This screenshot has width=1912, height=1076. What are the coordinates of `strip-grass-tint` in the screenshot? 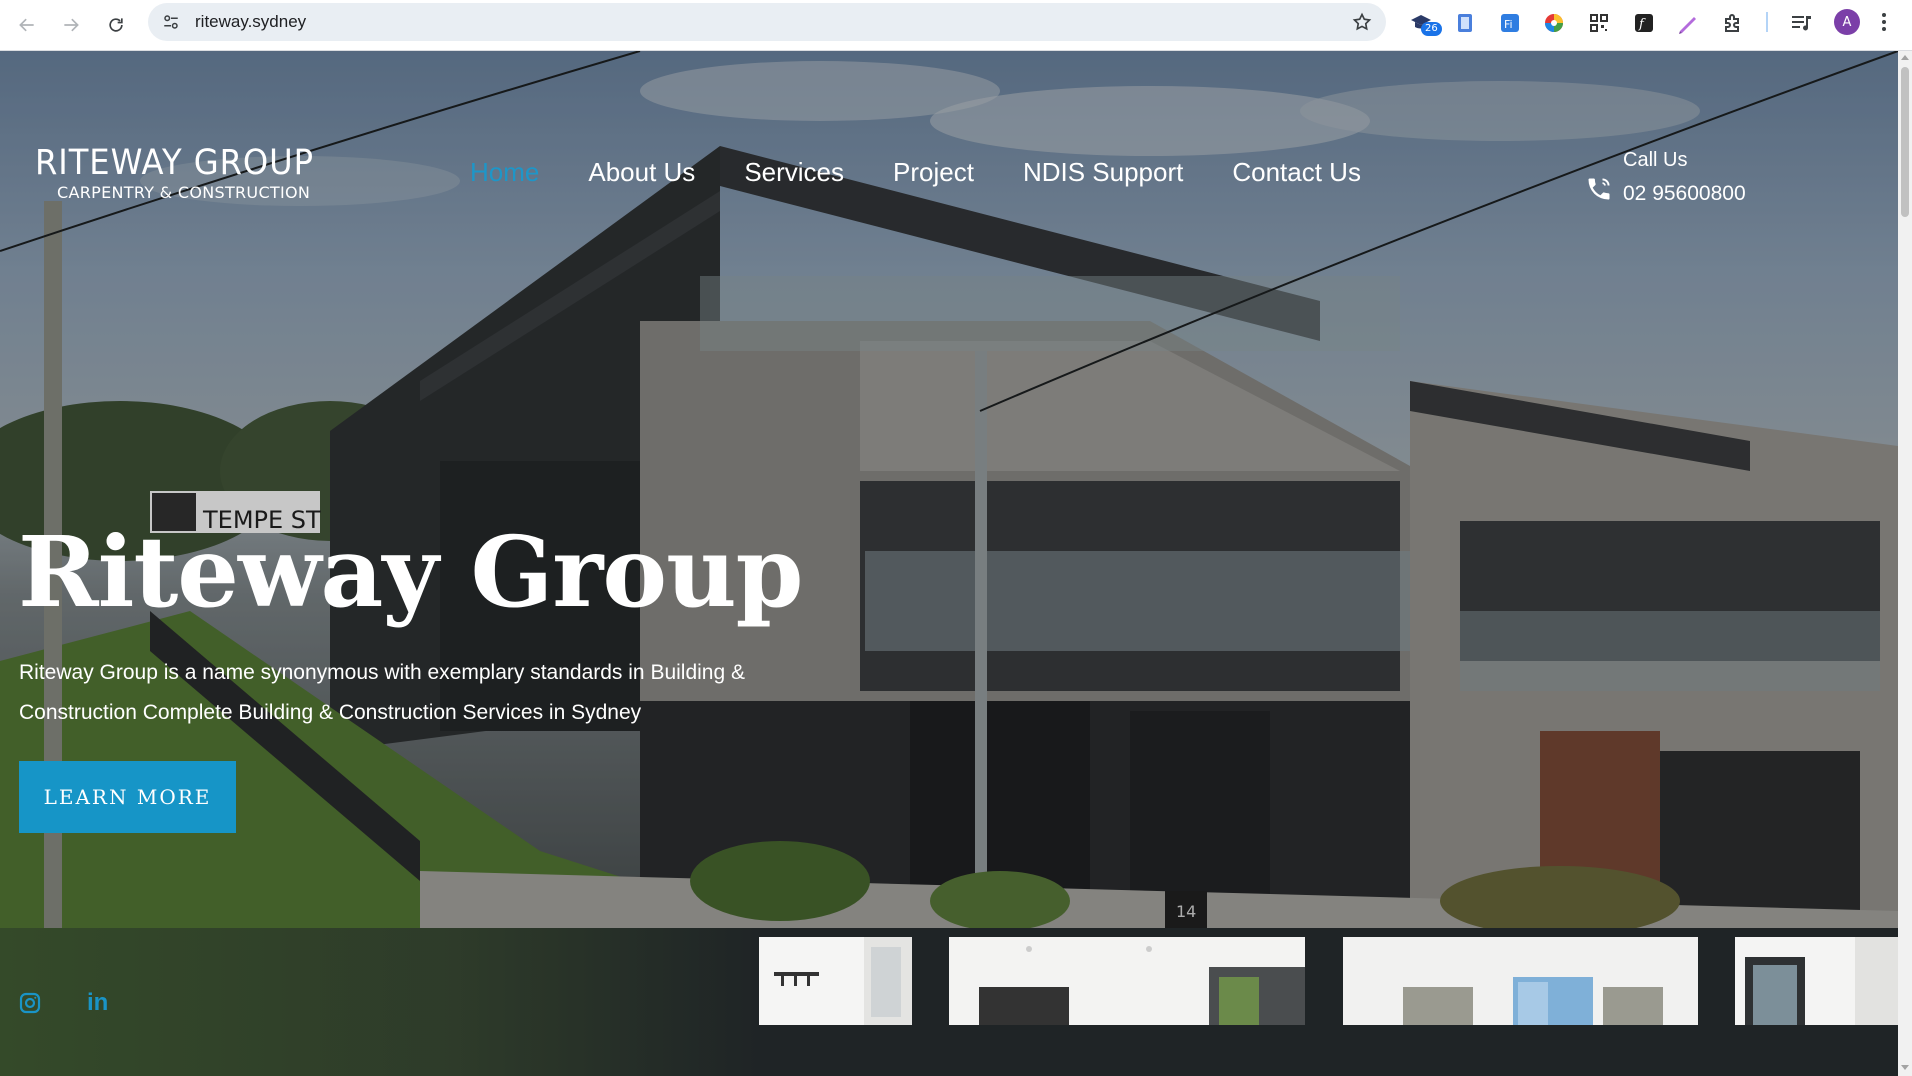 It's located at (380, 1002).